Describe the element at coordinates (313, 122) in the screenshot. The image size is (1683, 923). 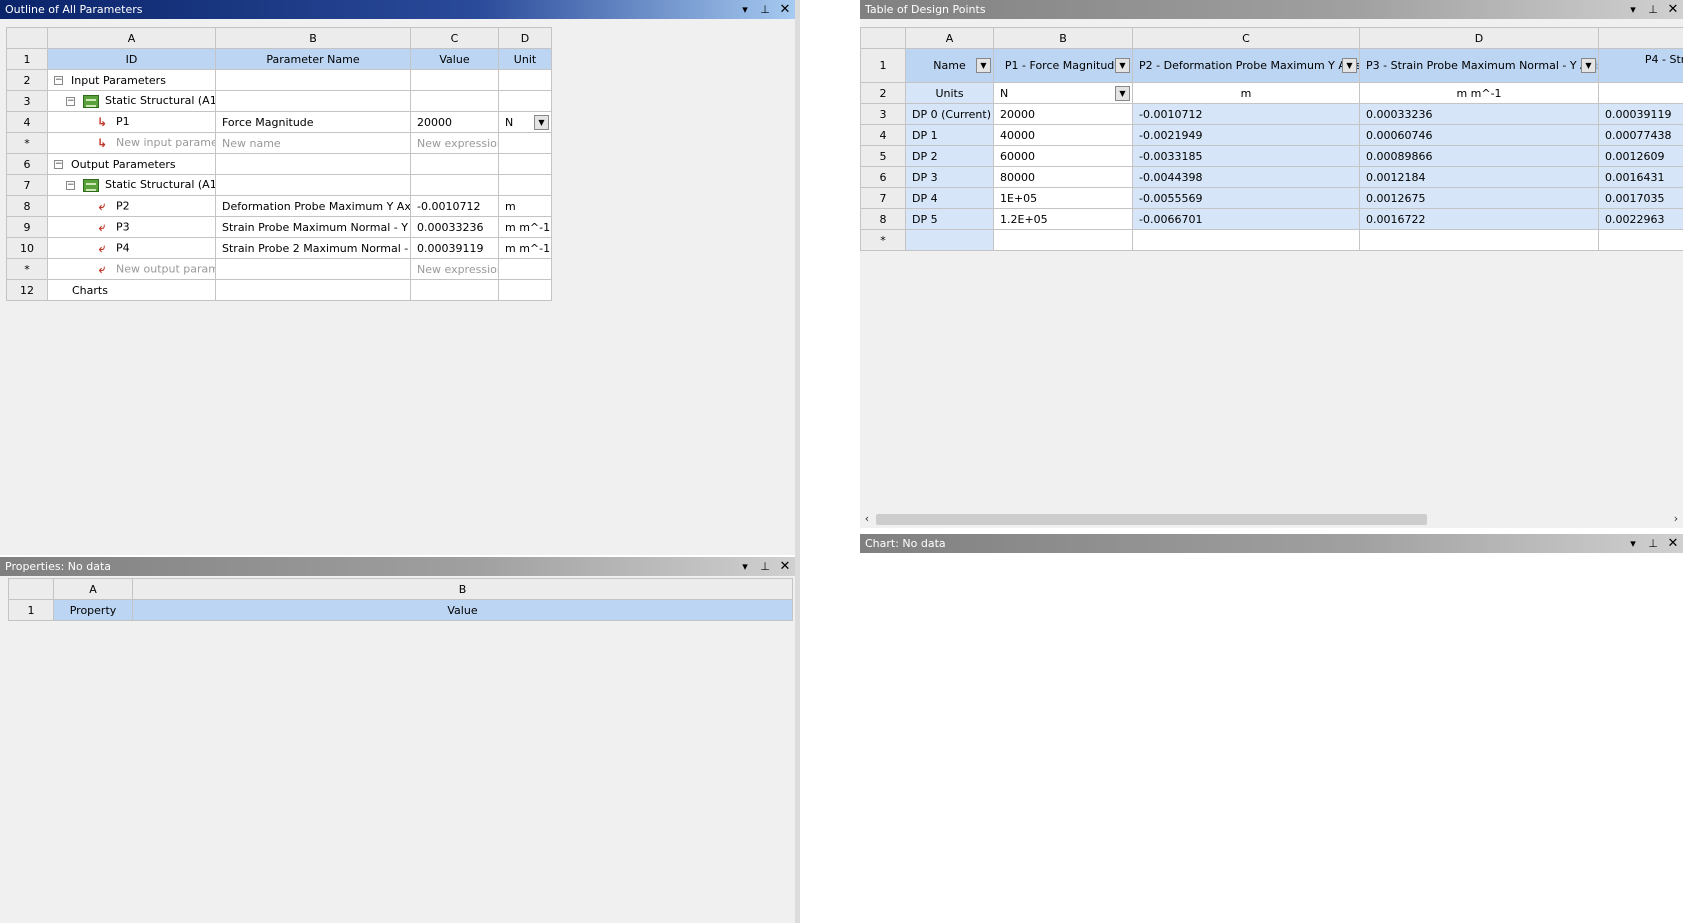
I see `name-cell: Force Magnitude` at that location.